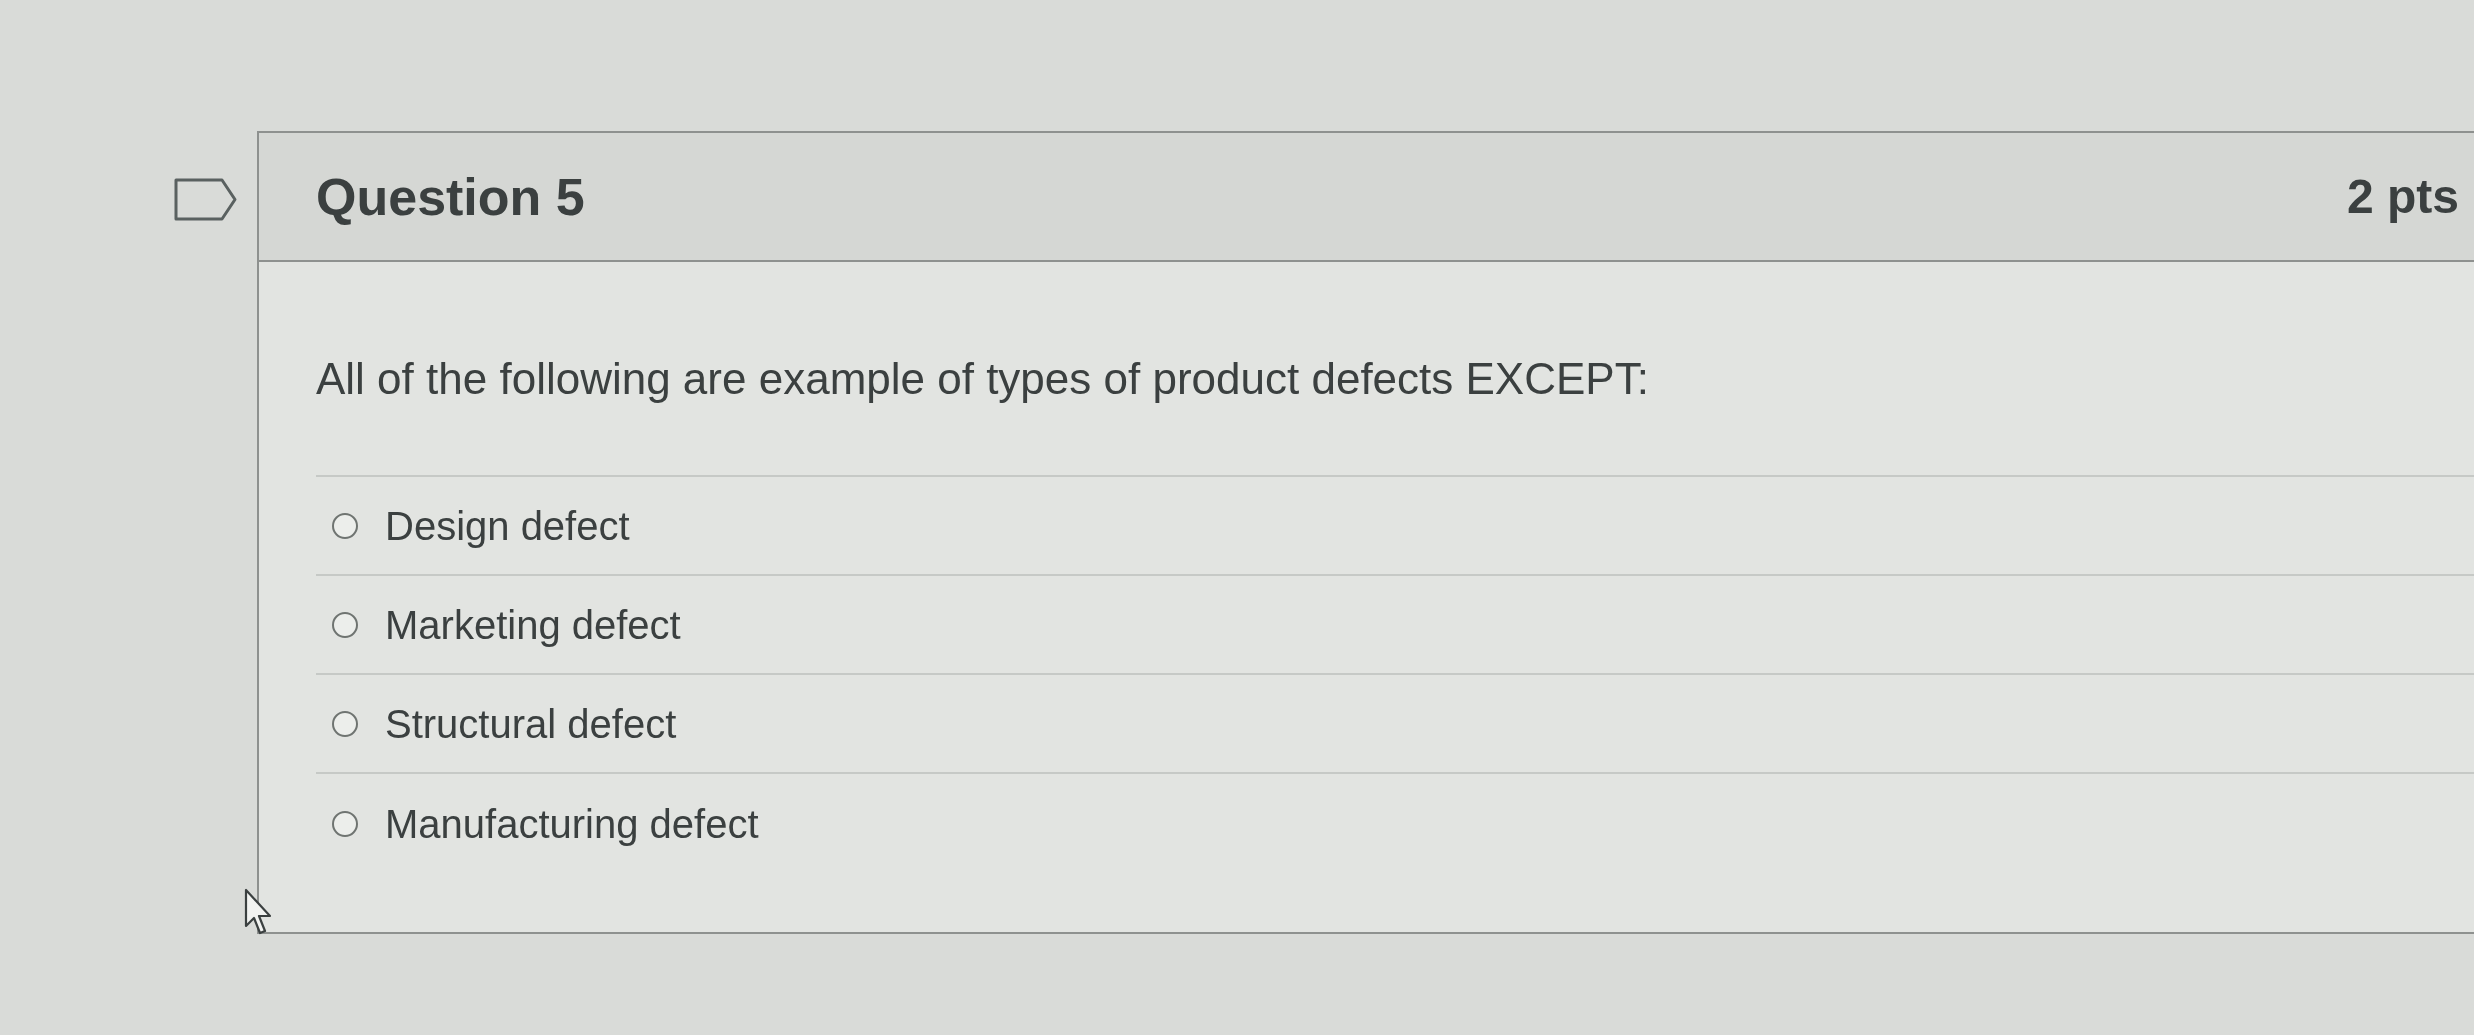 The image size is (2474, 1035). What do you see at coordinates (531, 723) in the screenshot?
I see `option-label: Structural defect` at bounding box center [531, 723].